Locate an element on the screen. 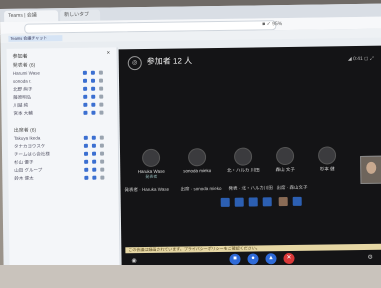 Image resolution: width=381 pixels, height=288 pixels. list-item: Harumi Wase is located at coordinates (62, 73).